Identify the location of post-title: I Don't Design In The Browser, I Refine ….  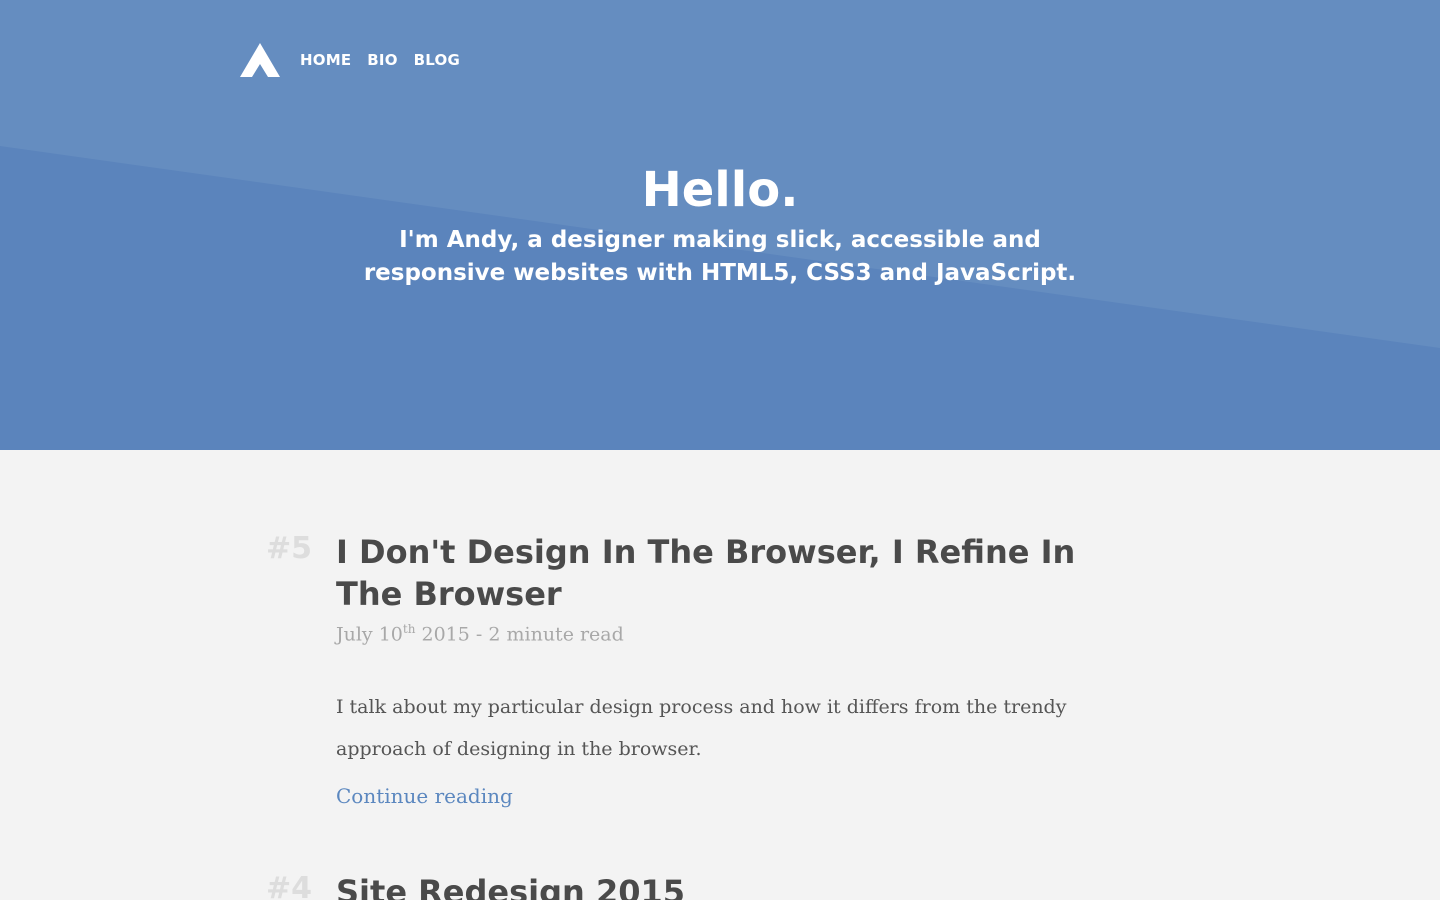
(716, 573).